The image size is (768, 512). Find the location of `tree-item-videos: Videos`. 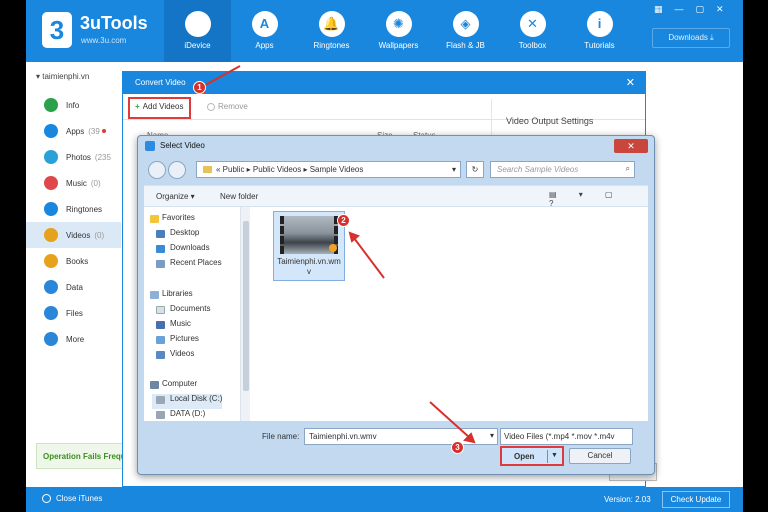

tree-item-videos: Videos is located at coordinates (181, 356).